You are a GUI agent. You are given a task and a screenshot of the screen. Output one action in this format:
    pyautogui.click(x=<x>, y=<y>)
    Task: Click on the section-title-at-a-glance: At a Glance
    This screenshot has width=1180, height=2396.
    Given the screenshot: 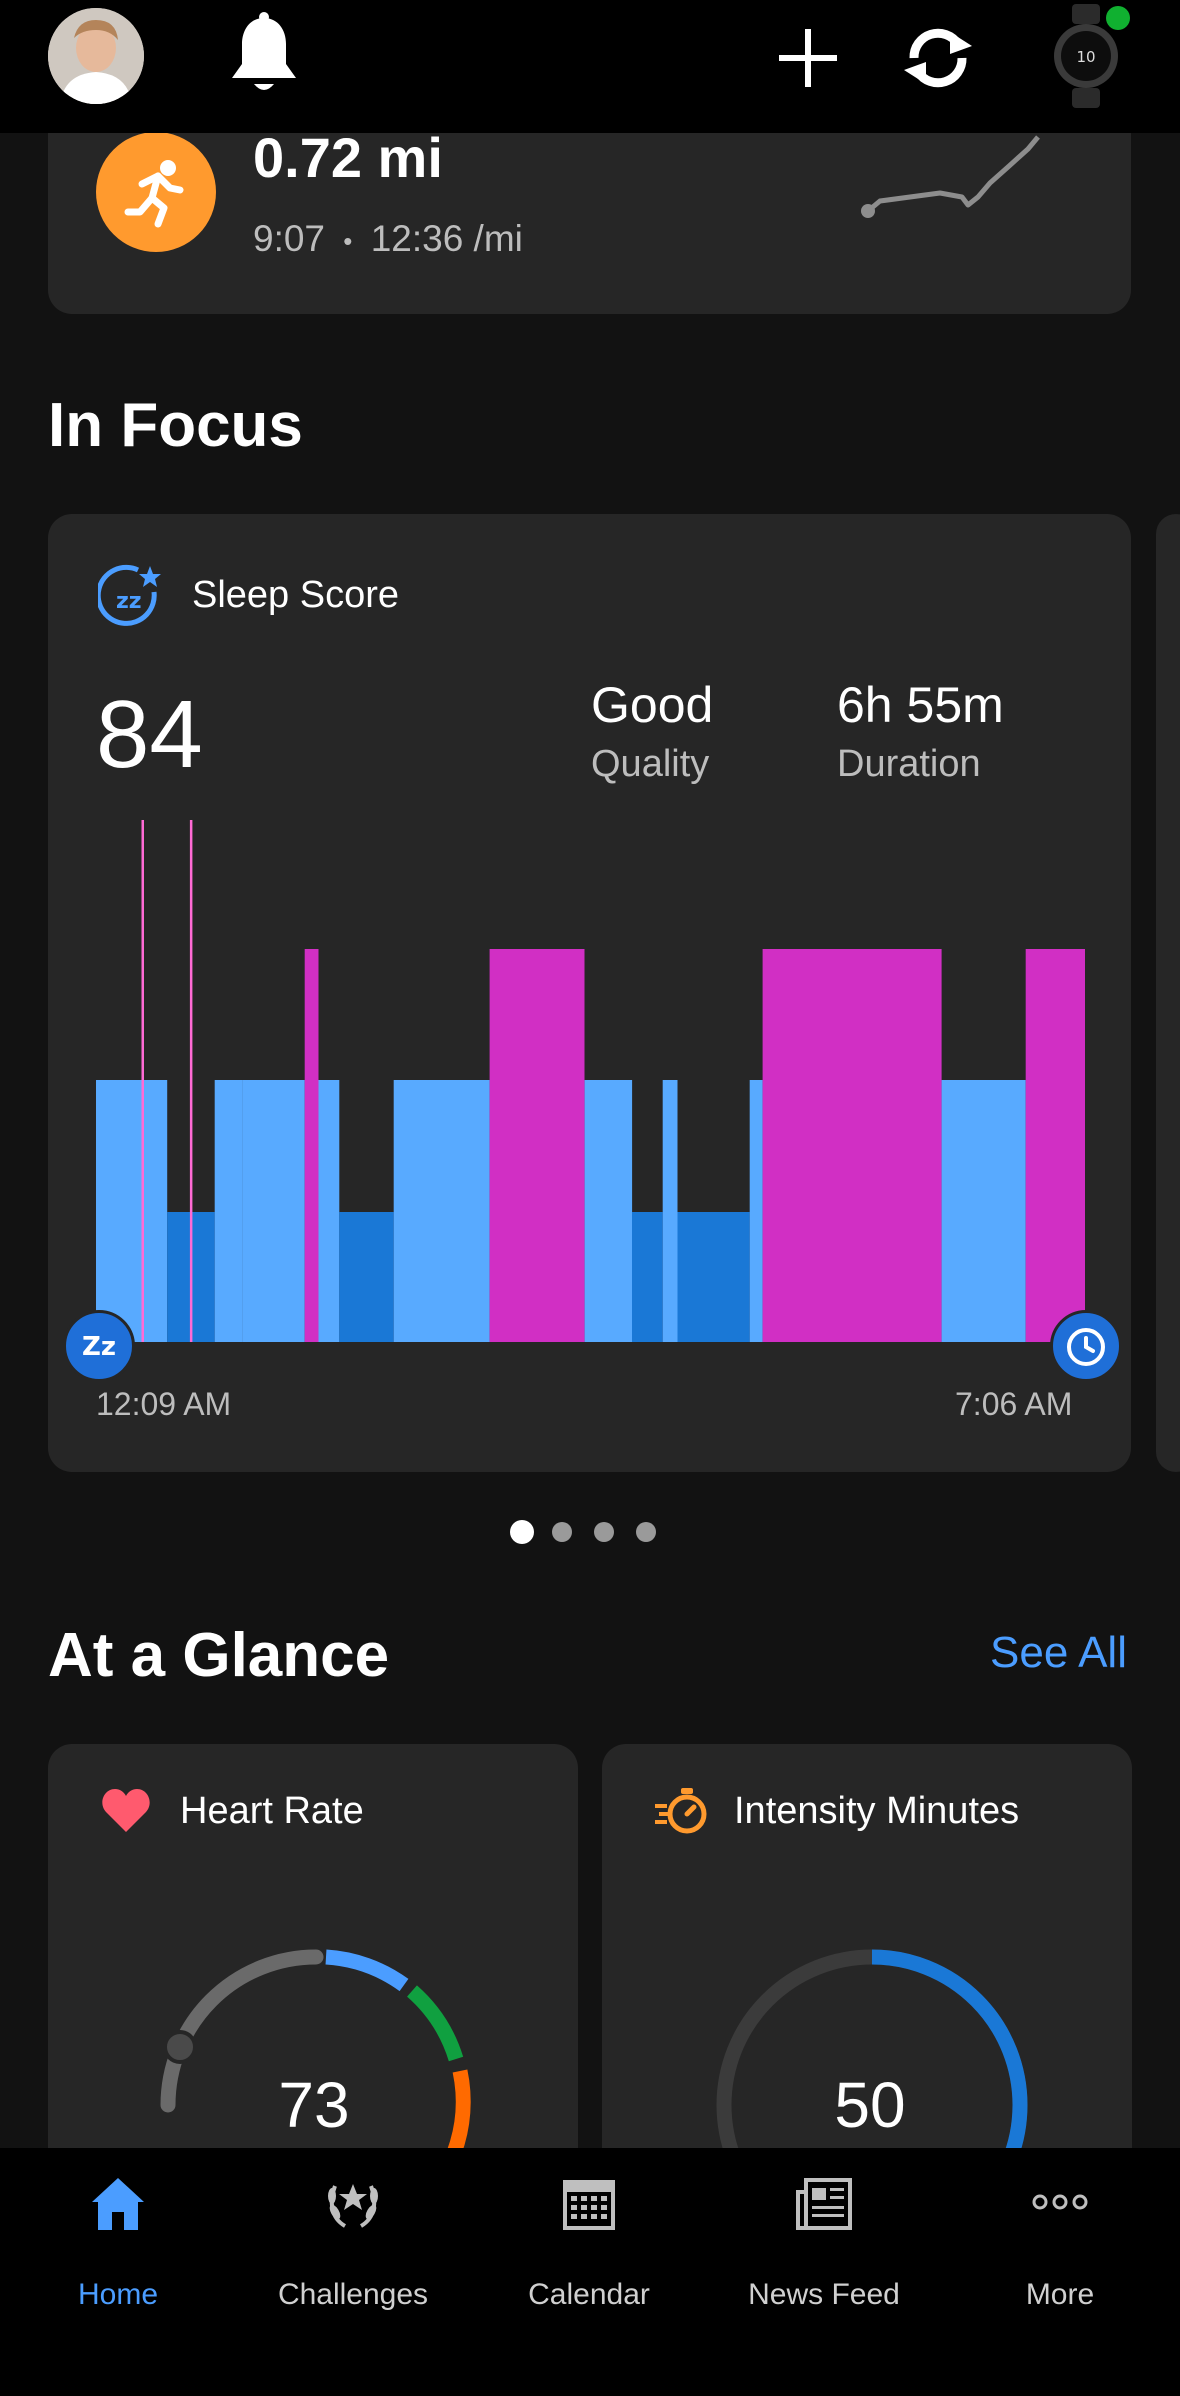 What is the action you would take?
    pyautogui.click(x=219, y=1655)
    